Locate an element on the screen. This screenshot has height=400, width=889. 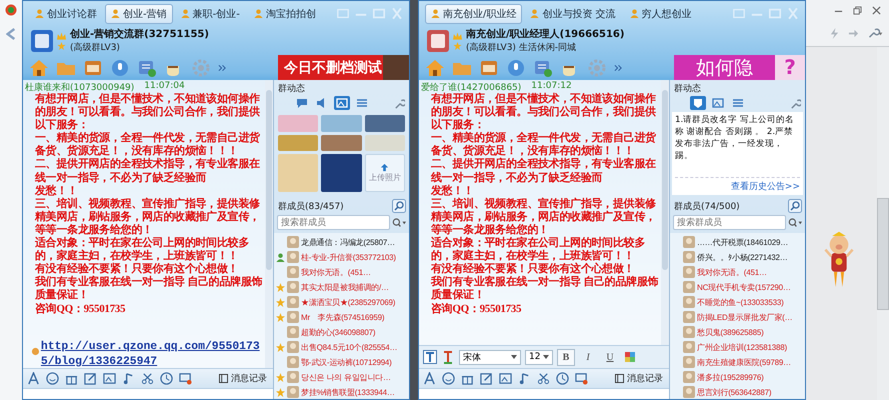
member-item: 鄂-武汉-运动裤(10712994) is located at coordinates (342, 362).